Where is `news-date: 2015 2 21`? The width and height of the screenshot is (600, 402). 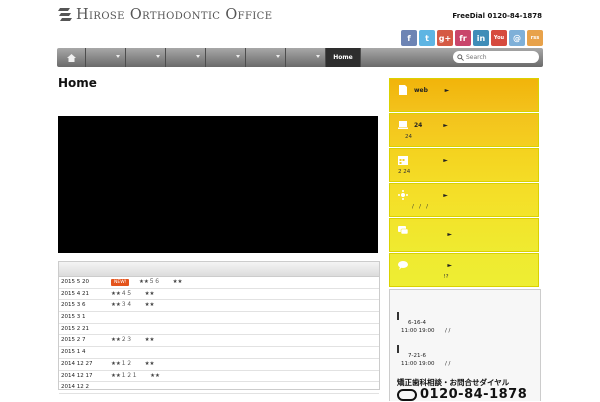 news-date: 2015 2 21 is located at coordinates (75, 328).